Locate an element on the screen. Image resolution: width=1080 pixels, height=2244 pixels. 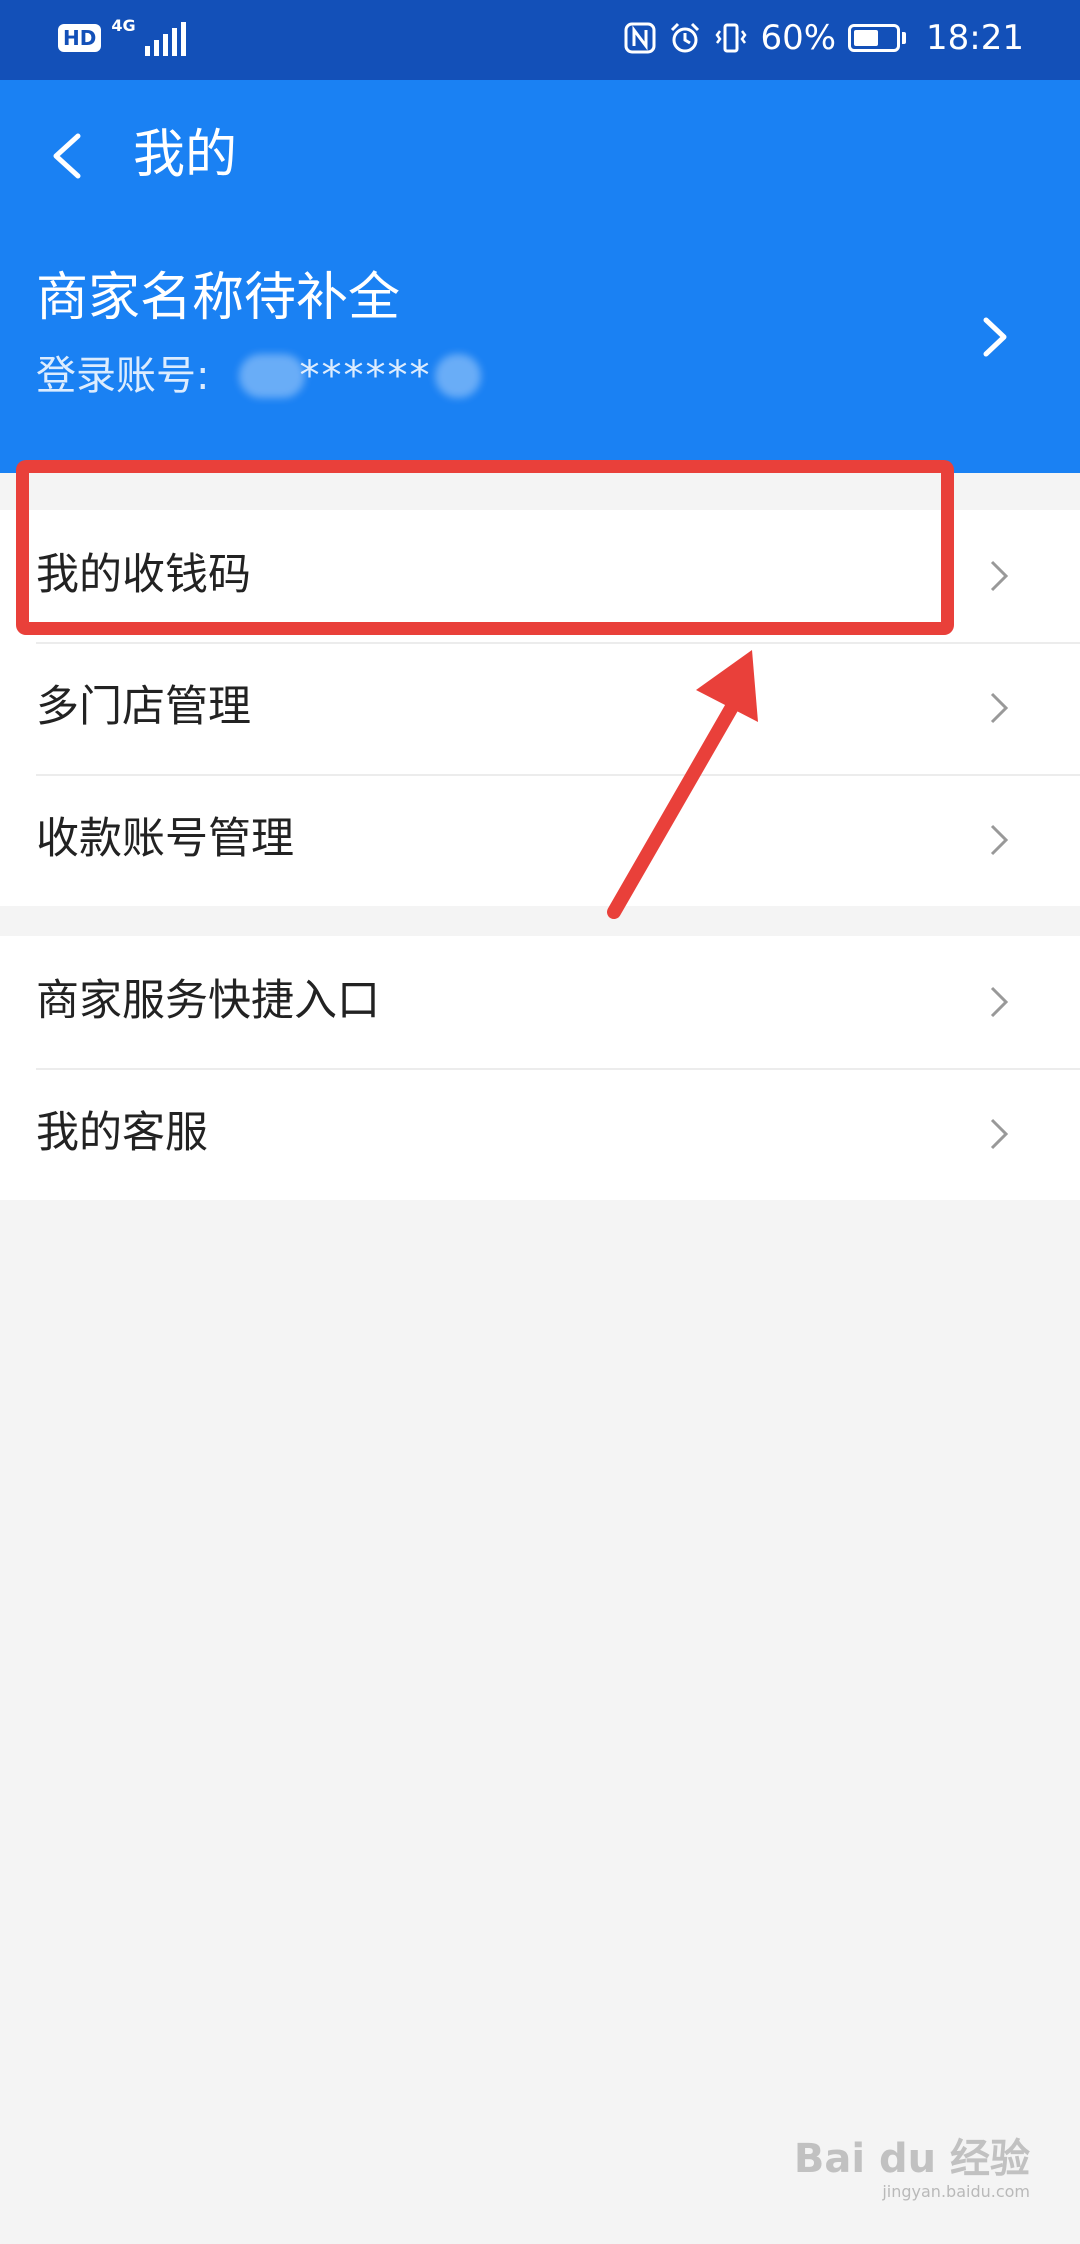
alarm-icon is located at coordinates (685, 37).